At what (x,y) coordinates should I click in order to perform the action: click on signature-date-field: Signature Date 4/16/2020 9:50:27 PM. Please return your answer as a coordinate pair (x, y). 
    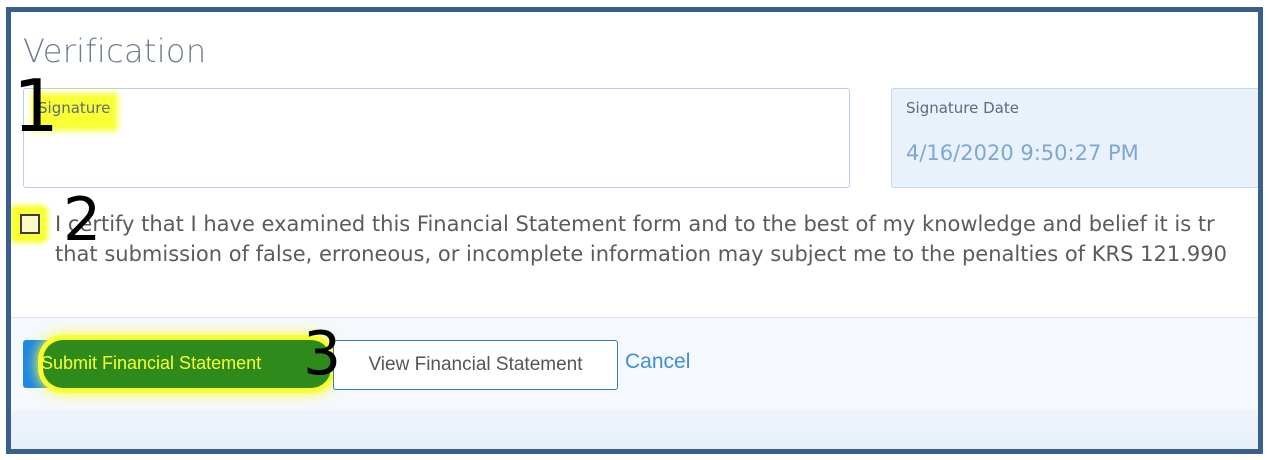
    Looking at the image, I should click on (1074, 138).